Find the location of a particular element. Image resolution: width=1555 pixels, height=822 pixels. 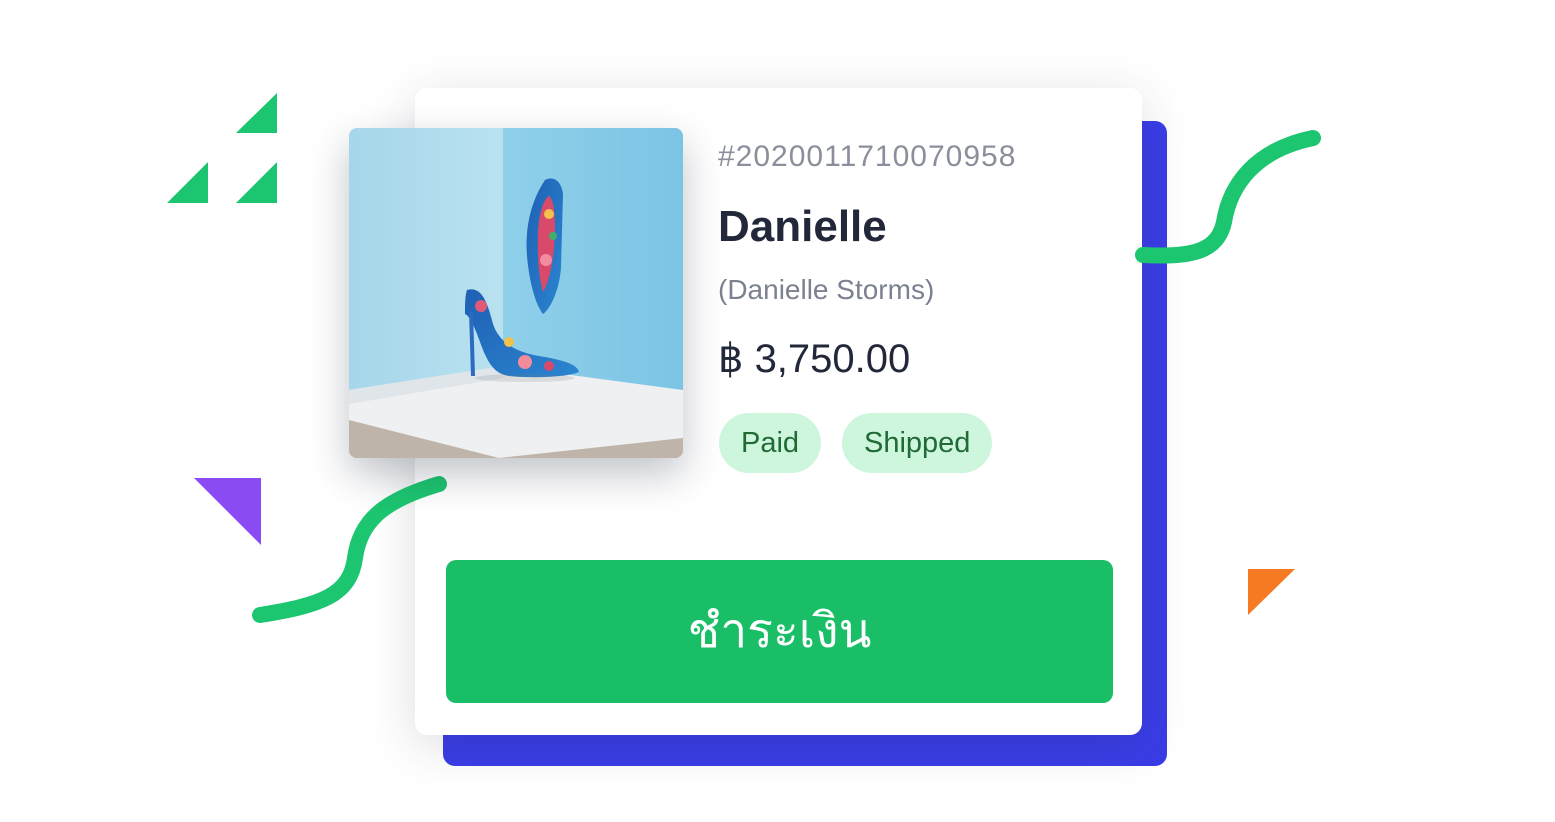

decor-triangle-purple is located at coordinates (227, 511).